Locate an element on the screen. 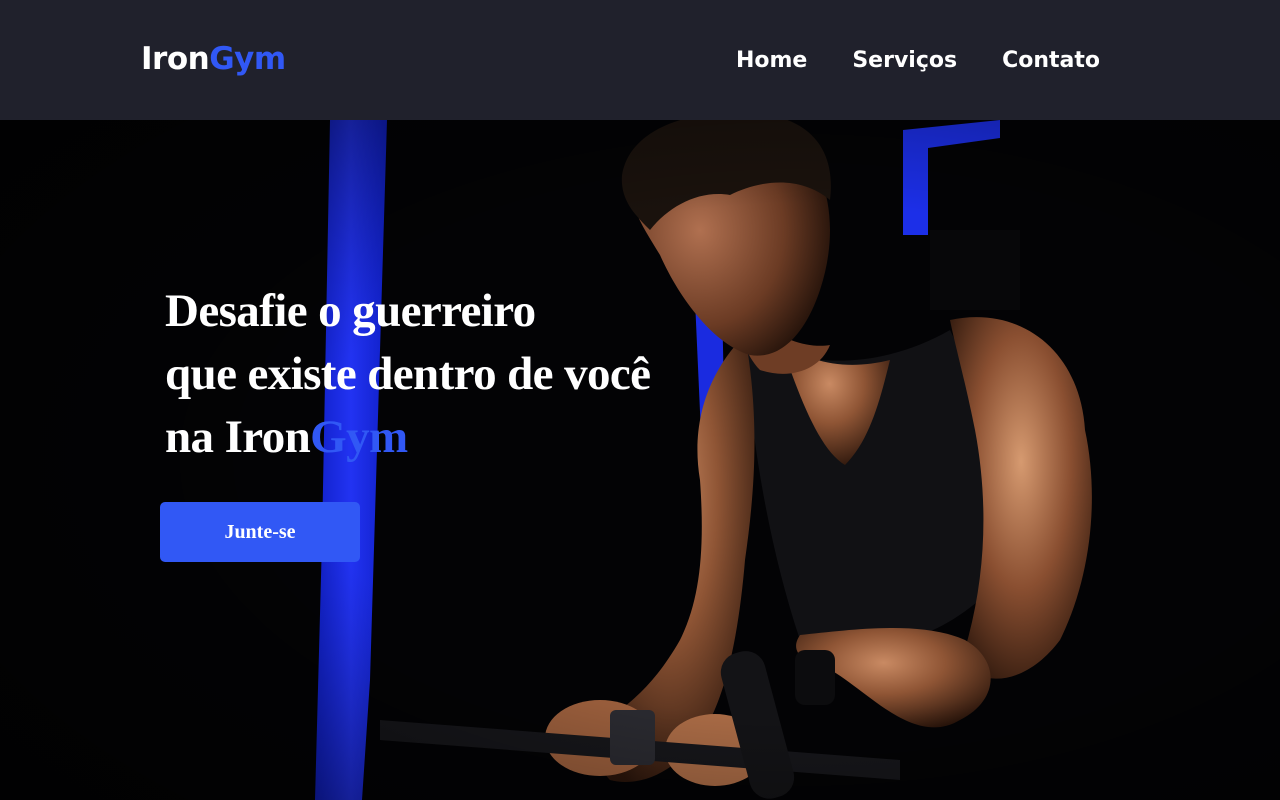  main-nav: Home Serviços Contato is located at coordinates (918, 60).